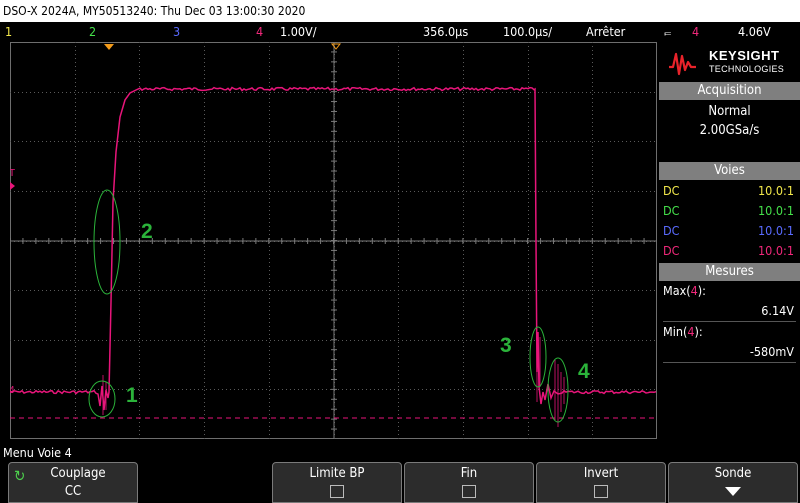 Image resolution: width=800 pixels, height=503 pixels. I want to click on invert-checkbox, so click(601, 491).